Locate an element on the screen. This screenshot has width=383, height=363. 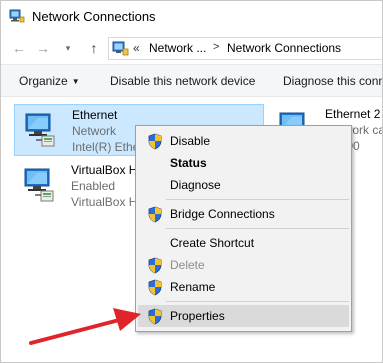
menu-item-delete: Delete is located at coordinates (243, 265).